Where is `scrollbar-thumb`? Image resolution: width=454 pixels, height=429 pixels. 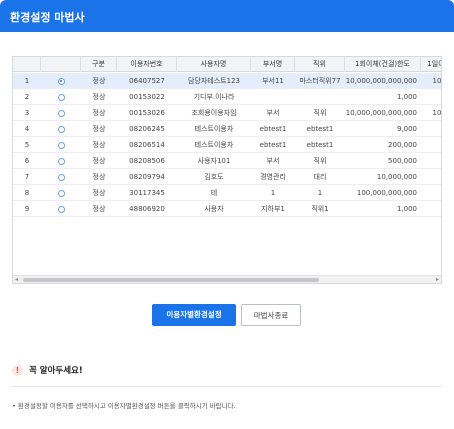
scrollbar-thumb is located at coordinates (171, 280).